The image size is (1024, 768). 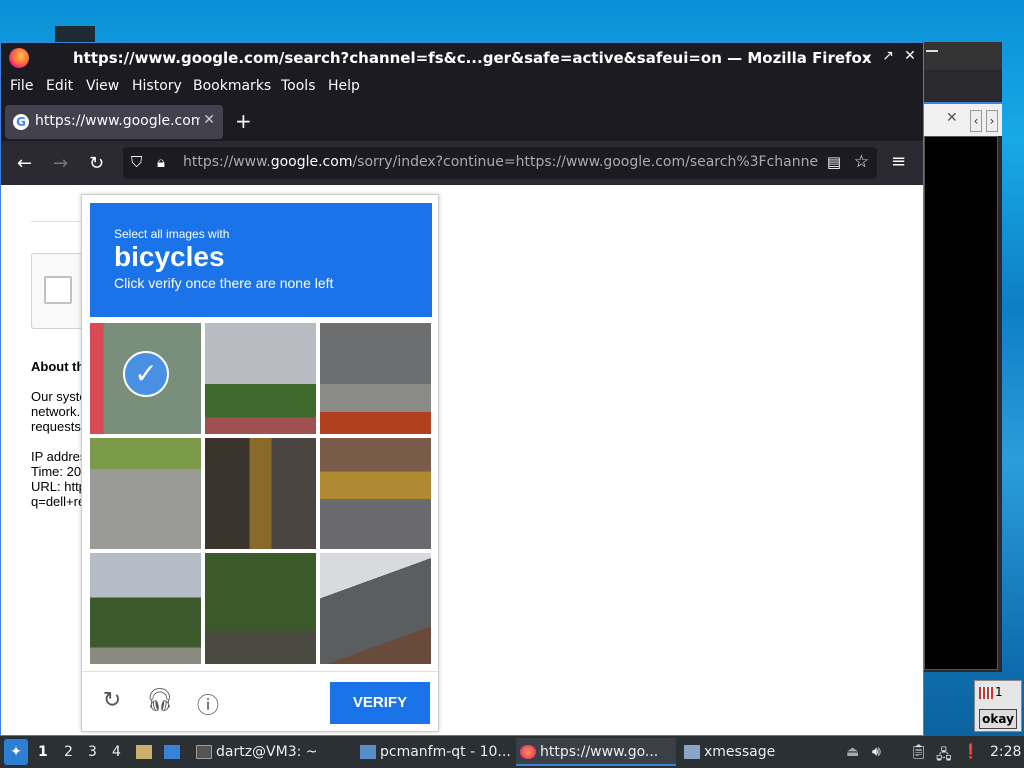 I want to click on file-manager-launcher-icon, so click(x=146, y=752).